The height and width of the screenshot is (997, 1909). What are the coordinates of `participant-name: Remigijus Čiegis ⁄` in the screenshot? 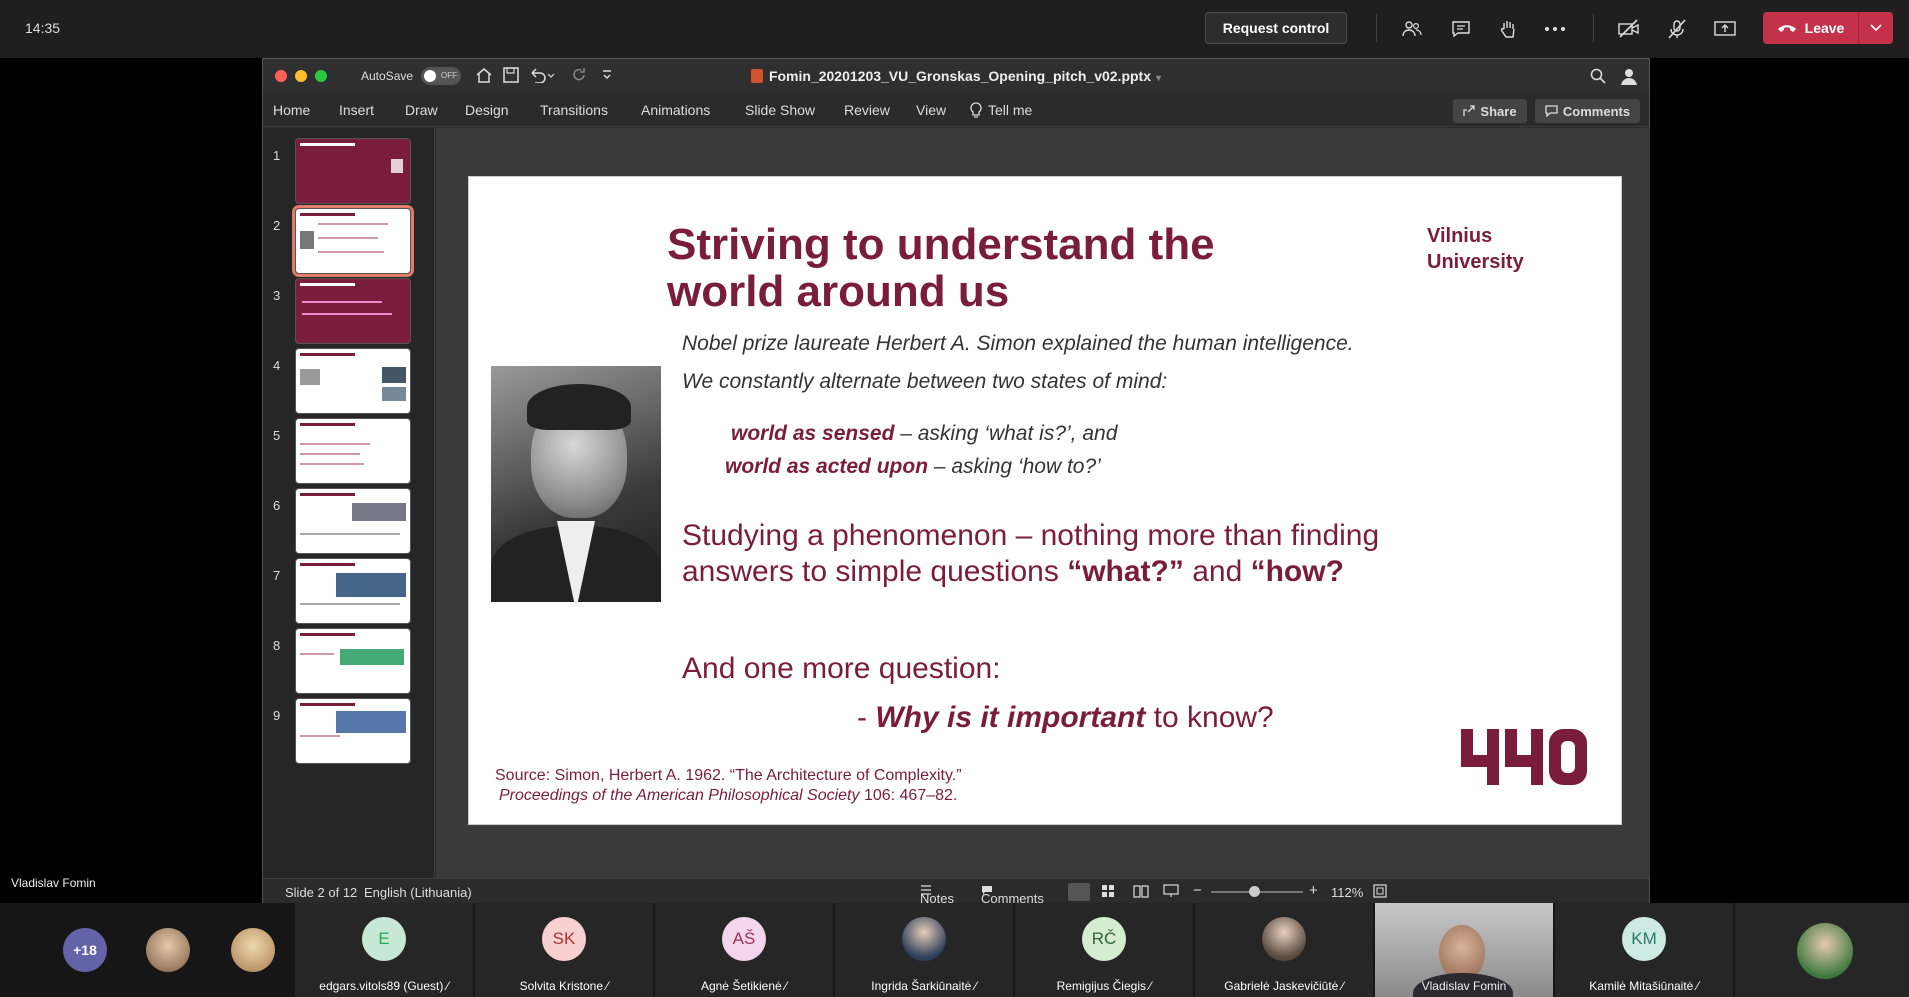 It's located at (1104, 986).